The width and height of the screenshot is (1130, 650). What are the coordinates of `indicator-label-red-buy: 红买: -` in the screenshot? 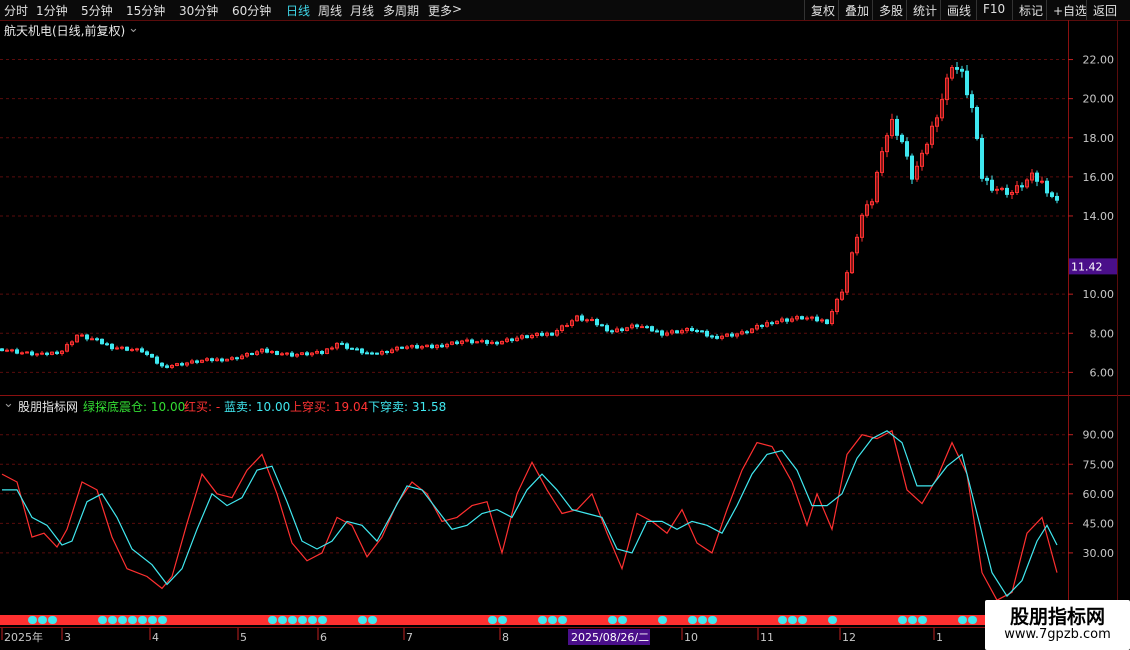 It's located at (202, 407).